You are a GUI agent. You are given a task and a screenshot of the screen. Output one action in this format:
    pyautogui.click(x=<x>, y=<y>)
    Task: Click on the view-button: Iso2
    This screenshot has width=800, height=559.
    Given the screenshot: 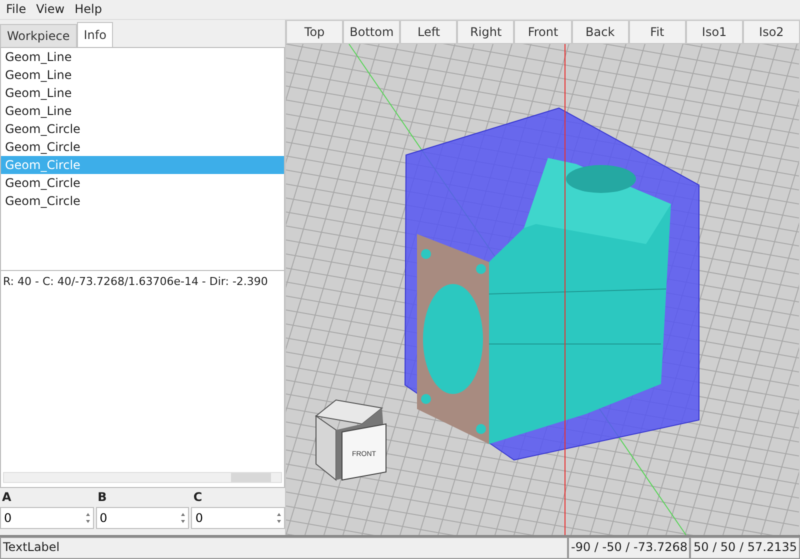 What is the action you would take?
    pyautogui.click(x=771, y=32)
    